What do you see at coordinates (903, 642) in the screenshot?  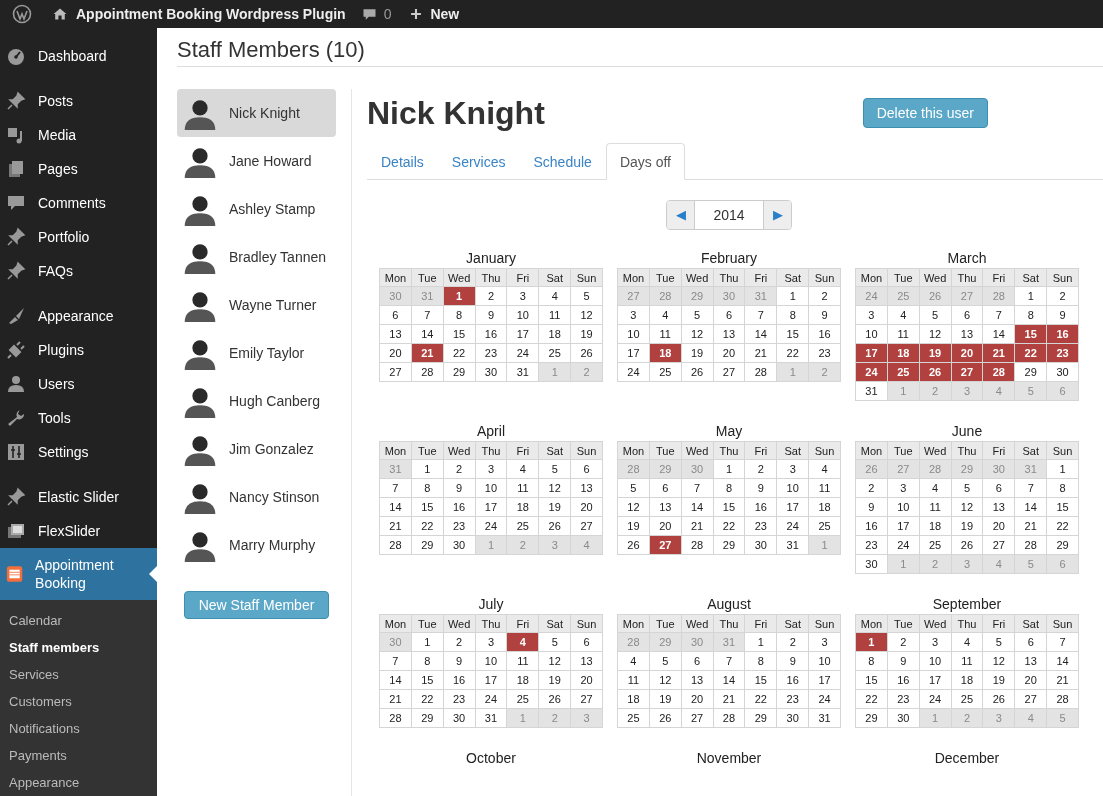 I see `day-cell: 2` at bounding box center [903, 642].